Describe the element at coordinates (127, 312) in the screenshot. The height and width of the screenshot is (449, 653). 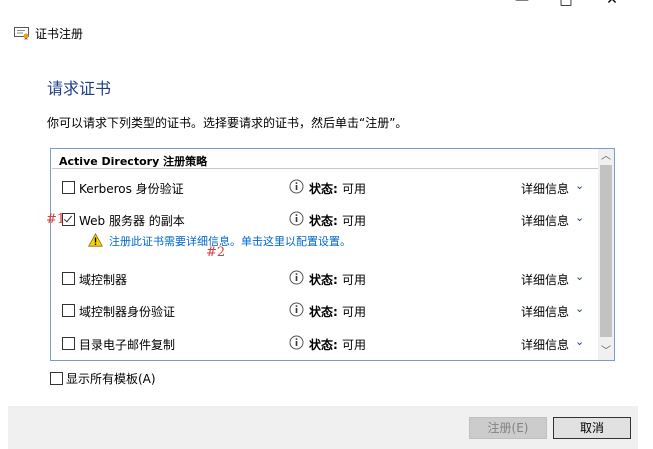
I see `certificate-name: 域控制器身份验证` at that location.